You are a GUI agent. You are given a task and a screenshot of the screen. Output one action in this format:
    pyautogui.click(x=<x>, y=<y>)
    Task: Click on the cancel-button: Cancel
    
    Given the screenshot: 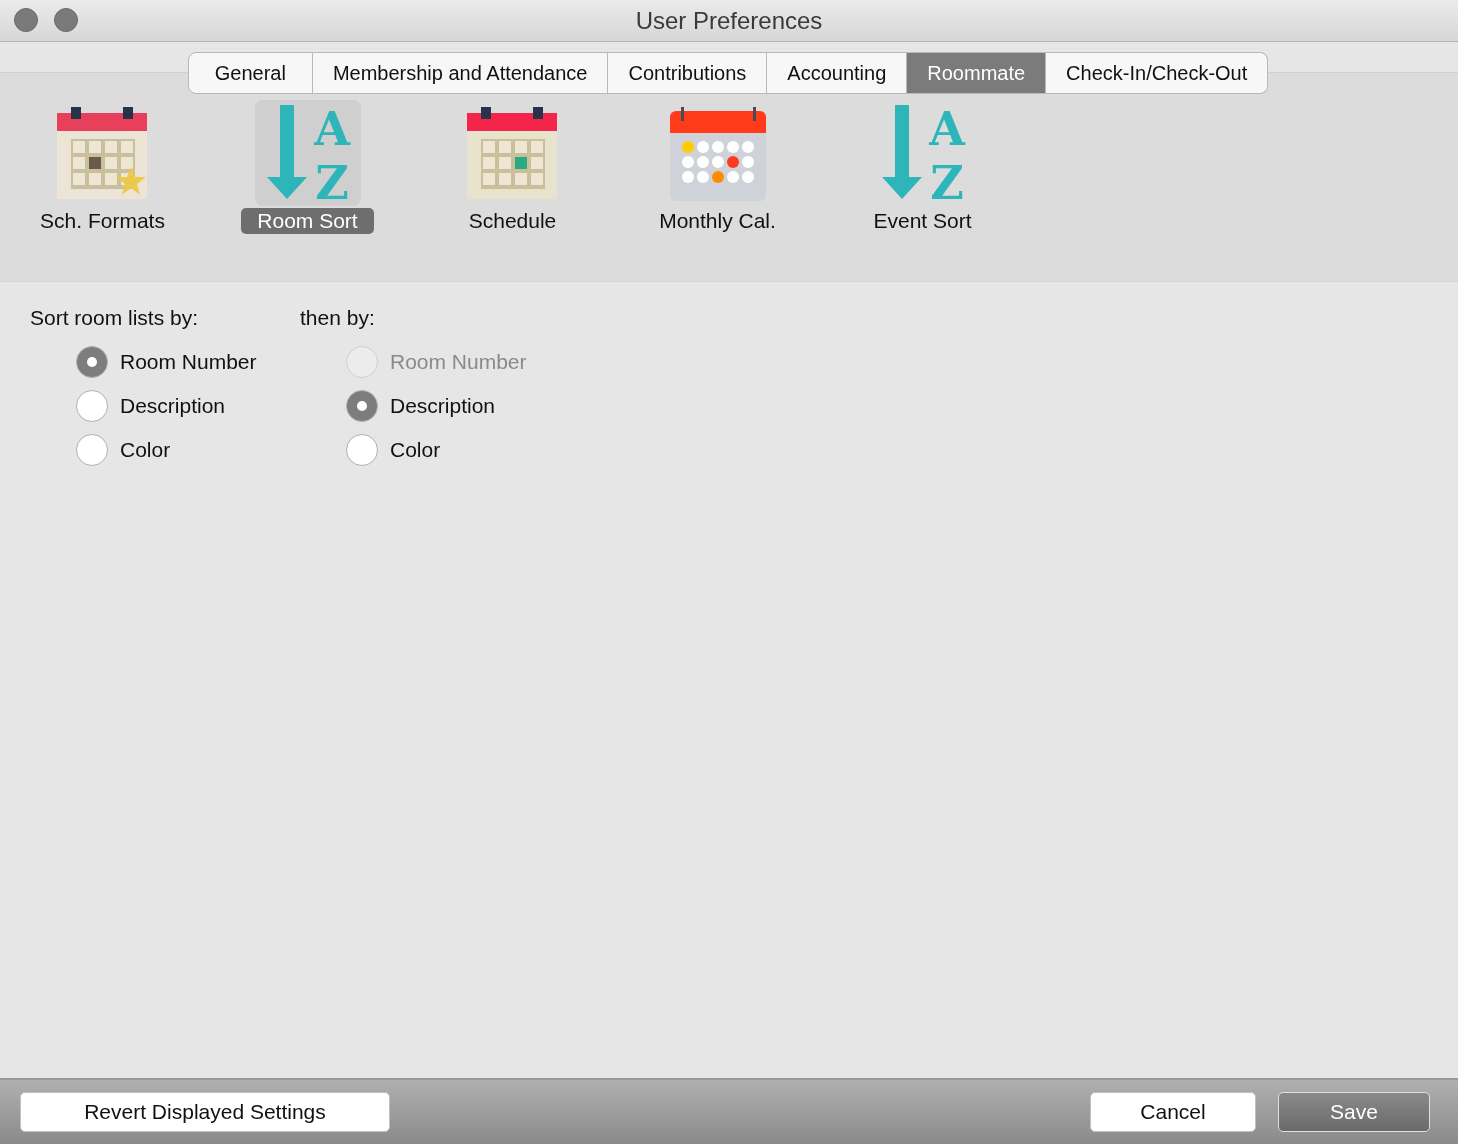 What is the action you would take?
    pyautogui.click(x=1173, y=1112)
    